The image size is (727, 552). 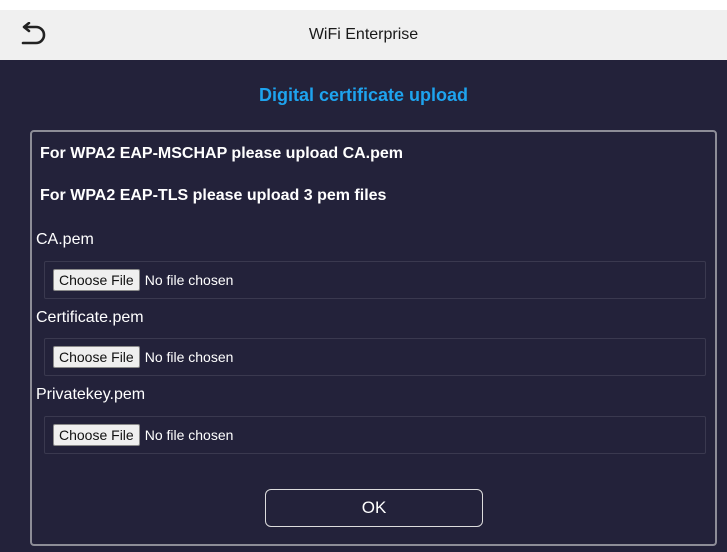 I want to click on privatekey-pem-choose-file-button: Choose File, so click(x=96, y=435).